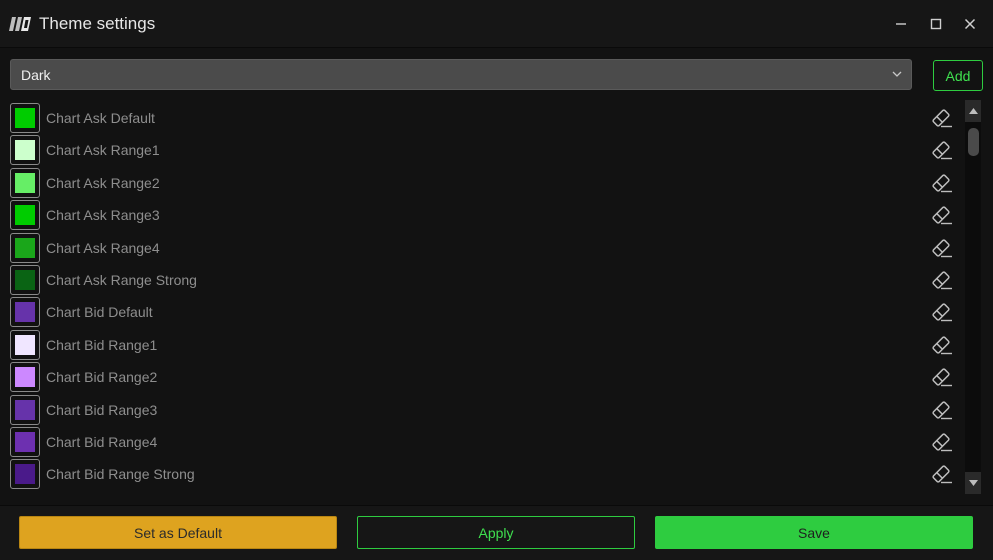  What do you see at coordinates (103, 215) in the screenshot?
I see `color-row-label: Chart Ask Range3` at bounding box center [103, 215].